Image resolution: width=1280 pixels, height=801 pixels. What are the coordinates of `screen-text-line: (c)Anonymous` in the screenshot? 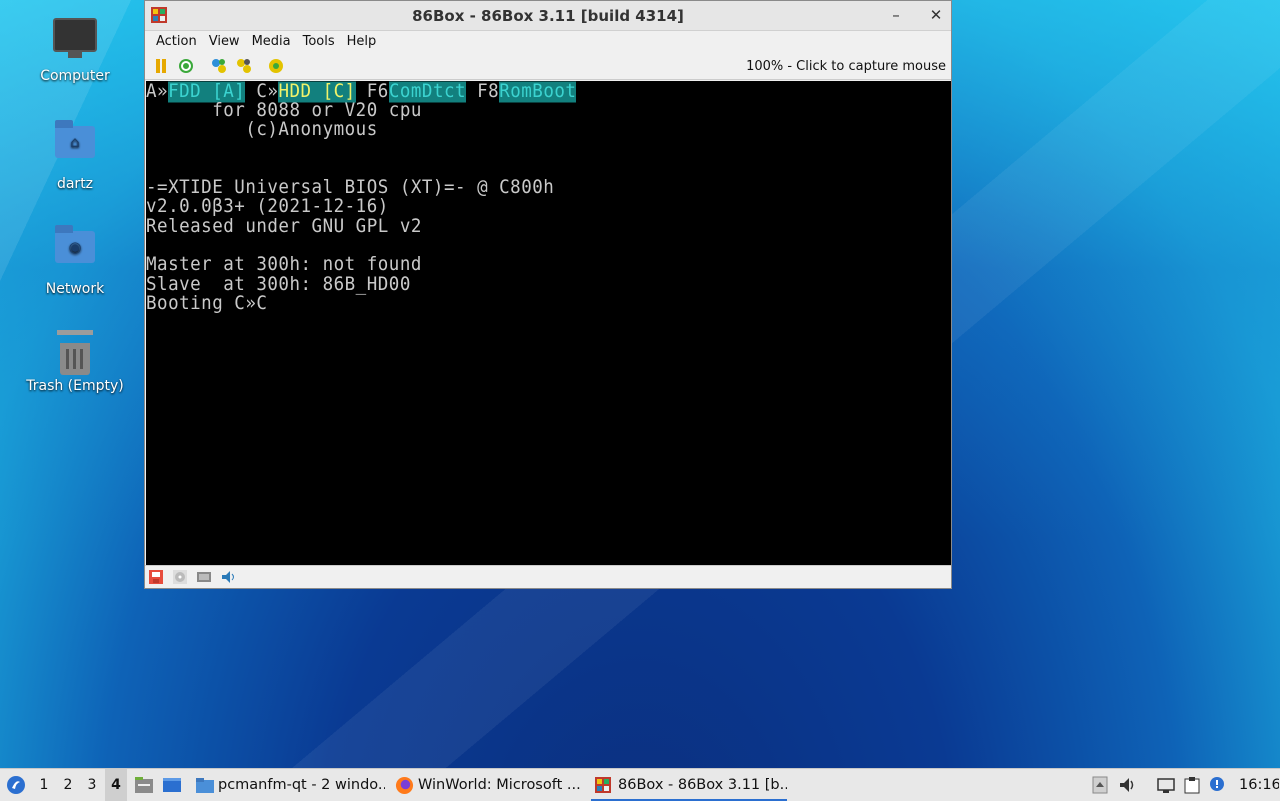 It's located at (262, 130).